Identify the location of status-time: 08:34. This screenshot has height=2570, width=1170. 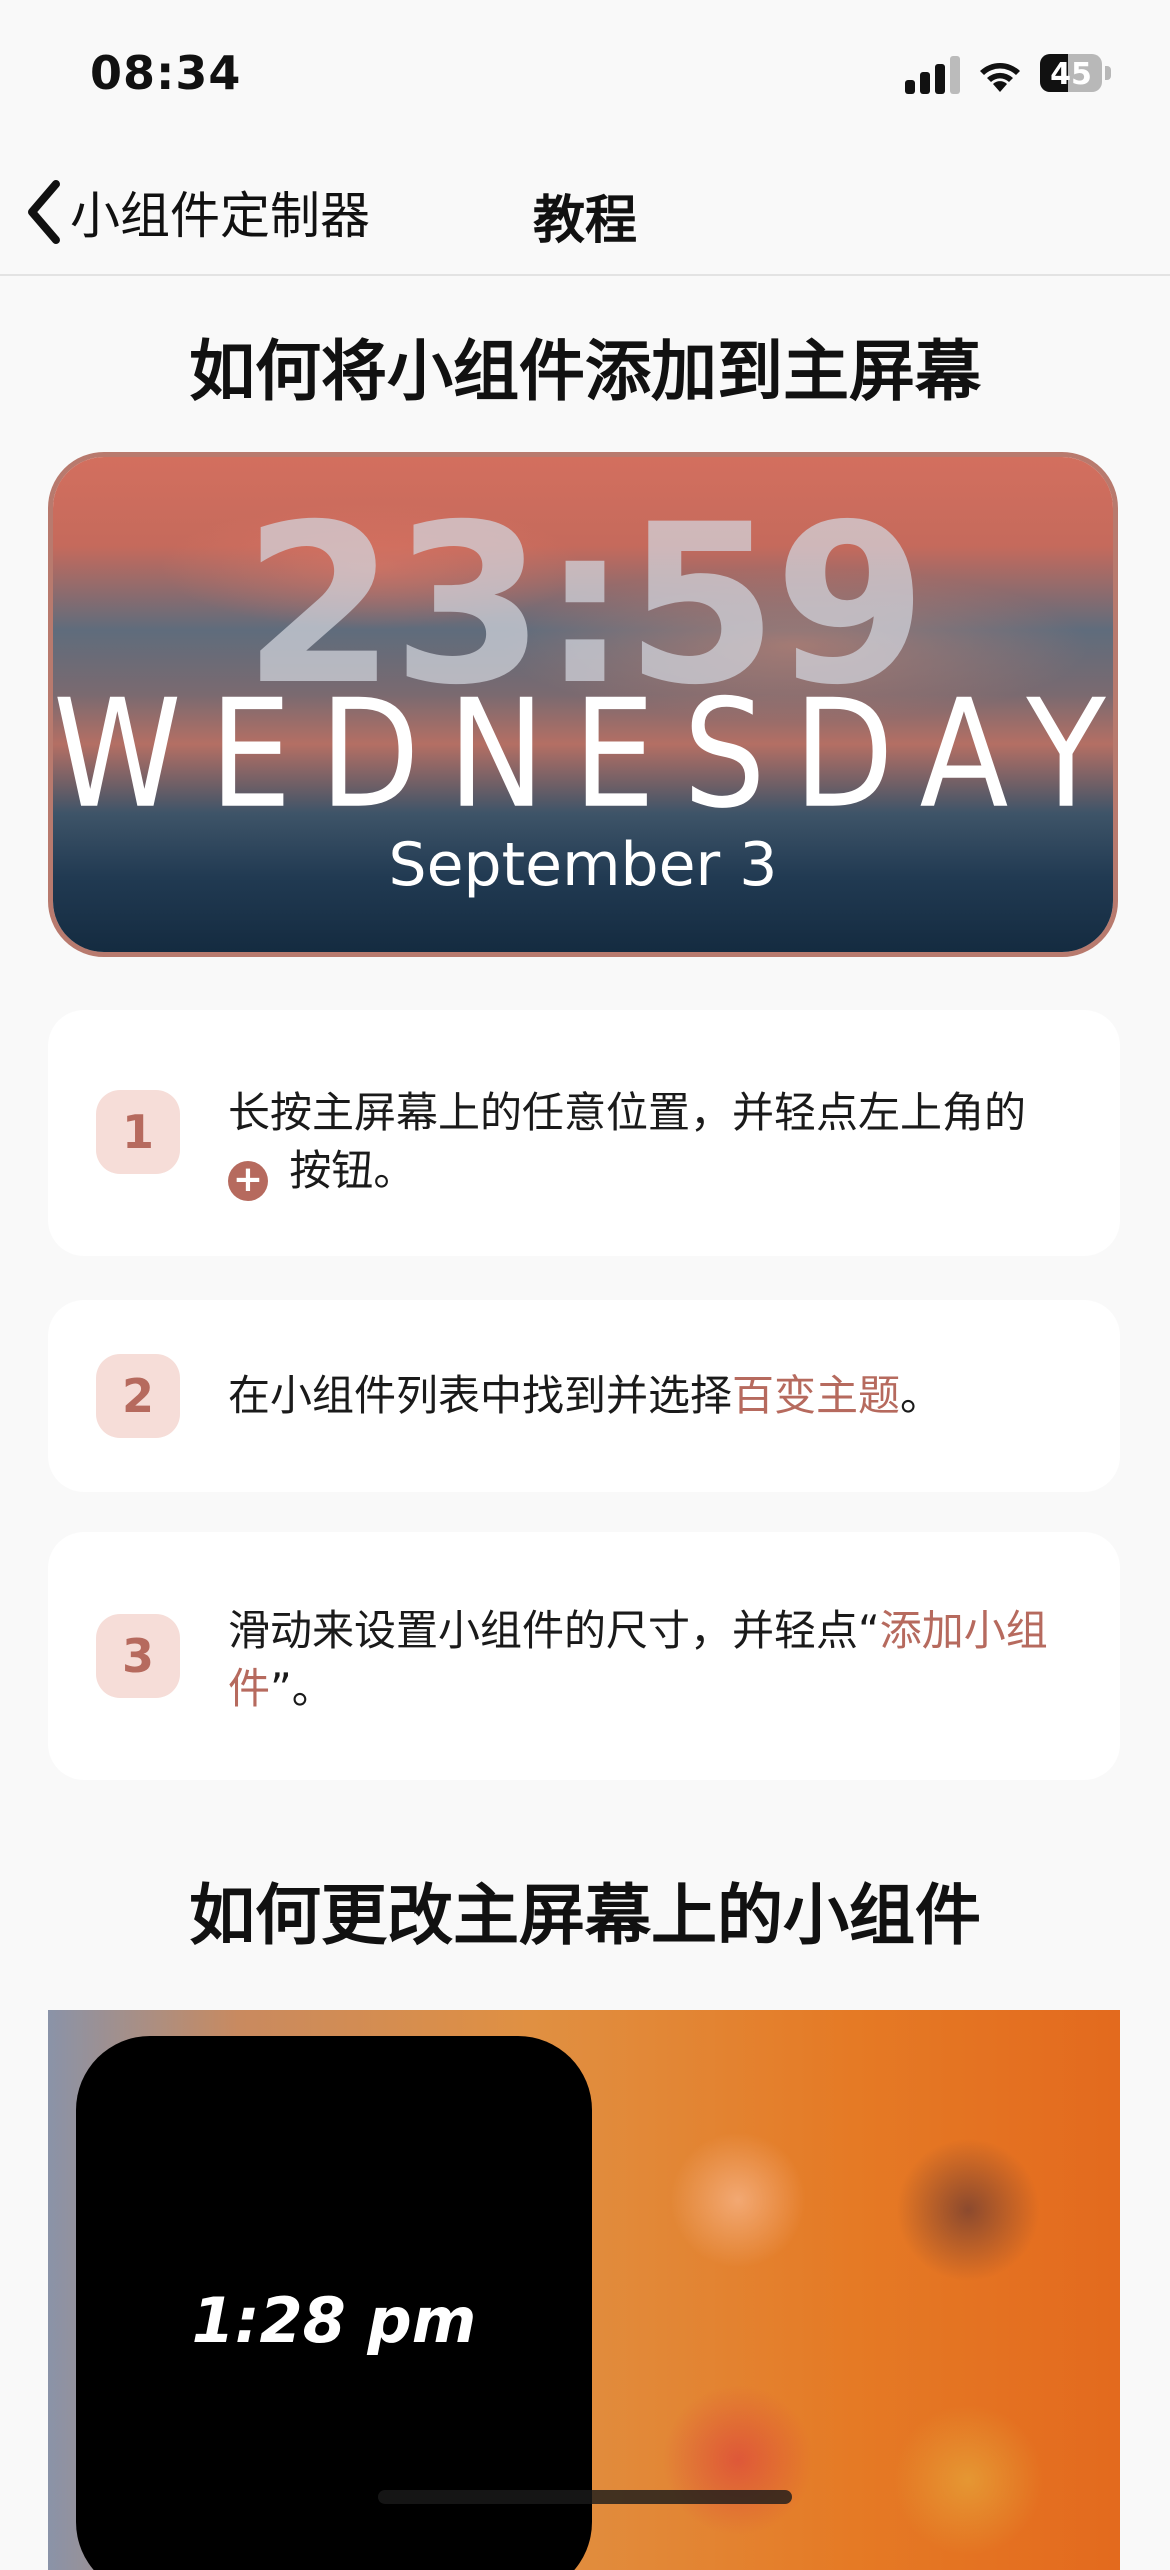
(166, 73).